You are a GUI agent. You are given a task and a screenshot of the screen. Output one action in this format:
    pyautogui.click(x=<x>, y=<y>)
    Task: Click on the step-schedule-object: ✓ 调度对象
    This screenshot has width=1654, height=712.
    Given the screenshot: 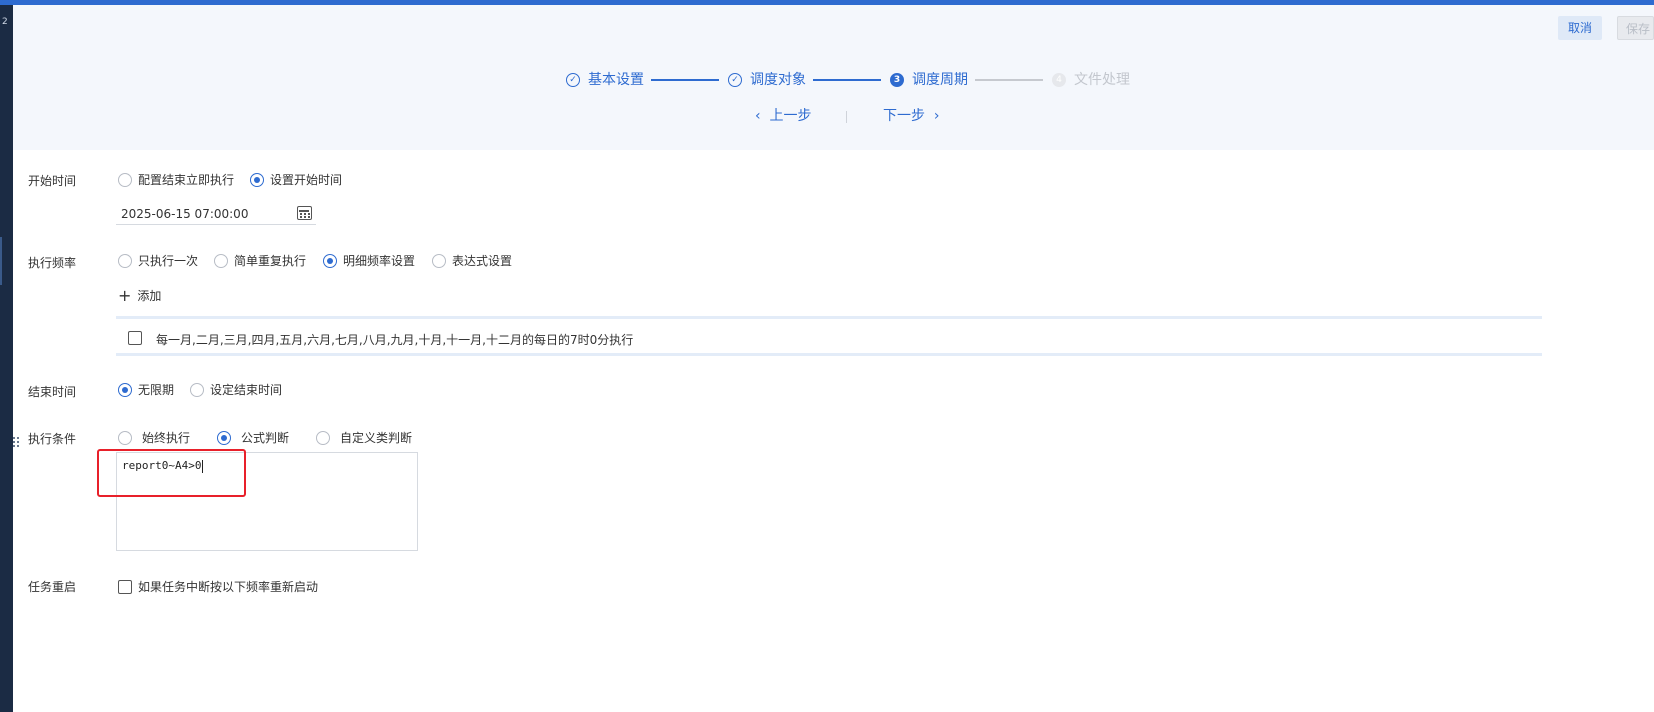 What is the action you would take?
    pyautogui.click(x=767, y=80)
    